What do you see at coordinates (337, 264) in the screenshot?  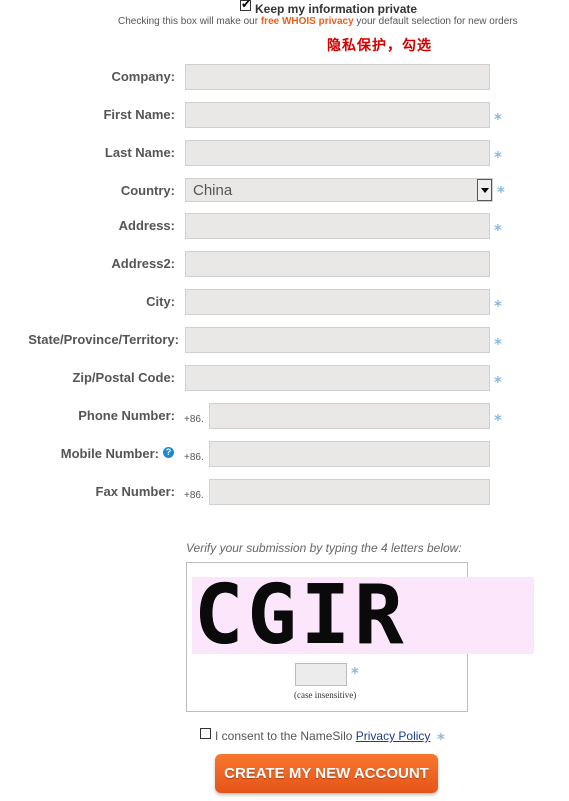 I see `address2-input` at bounding box center [337, 264].